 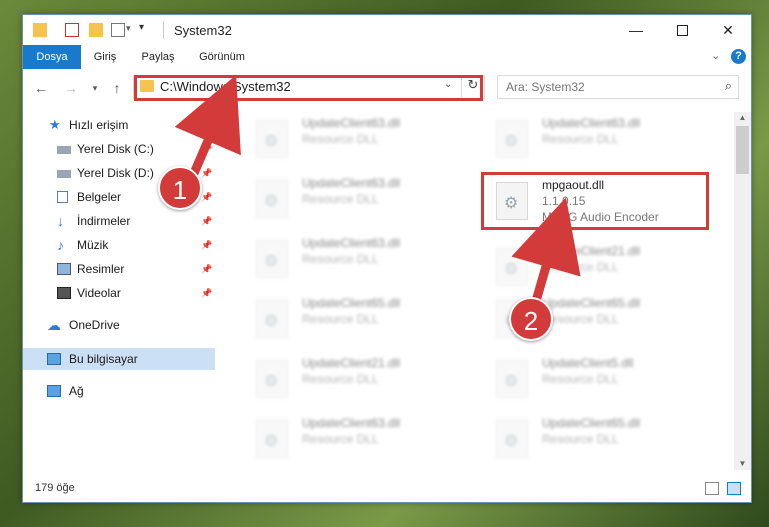 What do you see at coordinates (715, 55) in the screenshot?
I see `expand-ribbon-icon: ⌄` at bounding box center [715, 55].